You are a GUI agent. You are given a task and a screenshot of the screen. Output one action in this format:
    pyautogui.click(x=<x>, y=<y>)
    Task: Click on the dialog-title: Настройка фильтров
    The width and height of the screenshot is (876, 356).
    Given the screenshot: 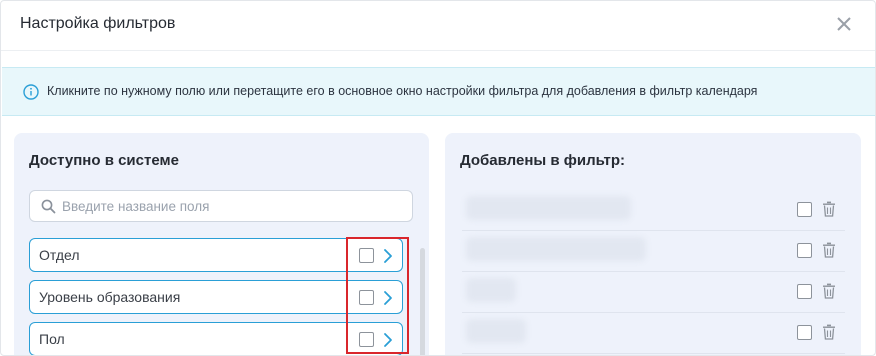 What is the action you would take?
    pyautogui.click(x=98, y=23)
    